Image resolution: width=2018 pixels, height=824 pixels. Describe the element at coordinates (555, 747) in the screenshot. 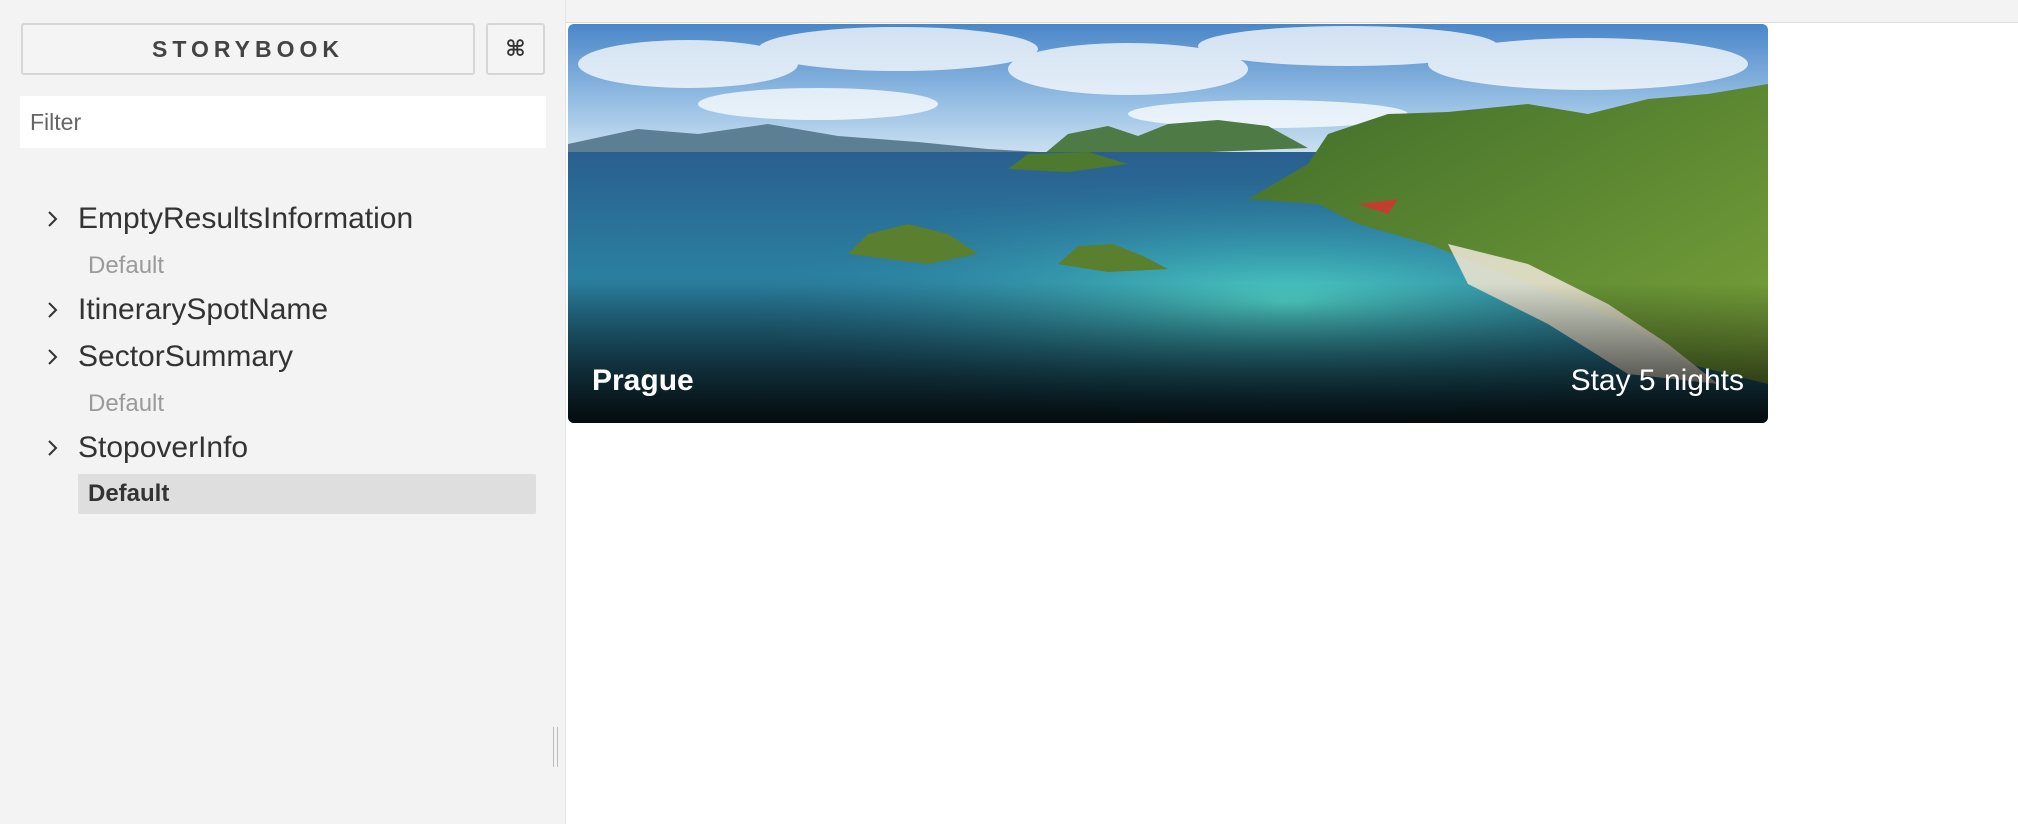

I see `sidebar-resize-handle` at that location.